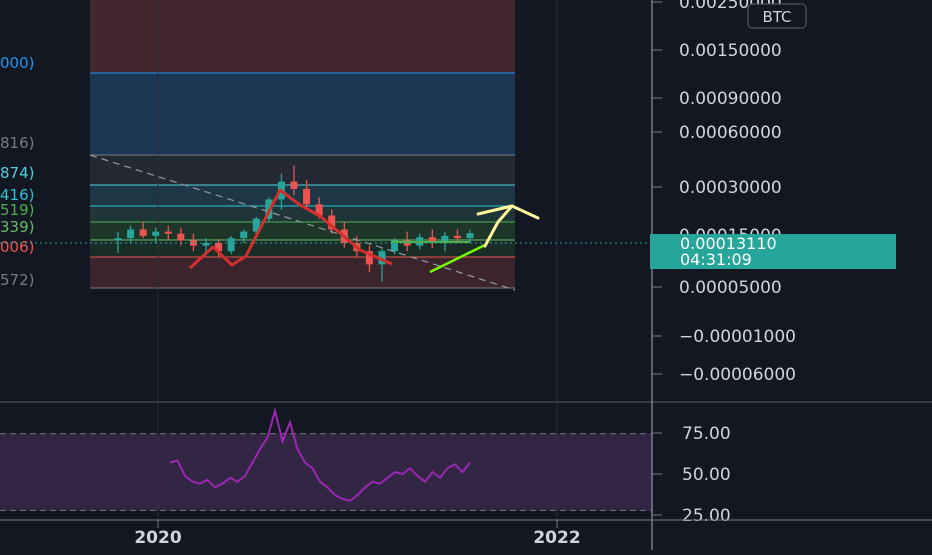 The height and width of the screenshot is (555, 932). I want to click on time-tick-label: 2020, so click(157, 538).